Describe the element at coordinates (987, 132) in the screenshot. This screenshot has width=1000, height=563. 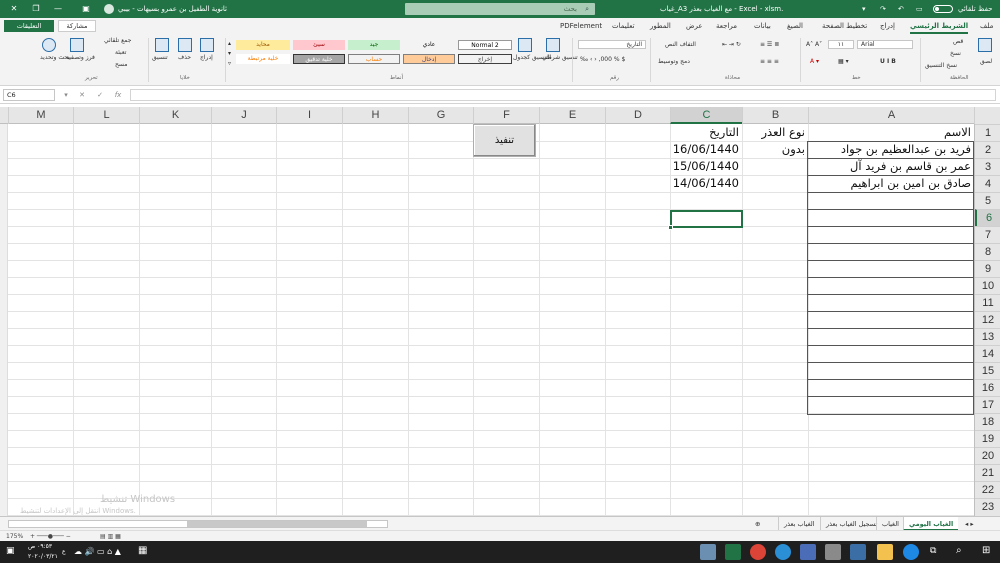
I see `row-header-1: 1` at that location.